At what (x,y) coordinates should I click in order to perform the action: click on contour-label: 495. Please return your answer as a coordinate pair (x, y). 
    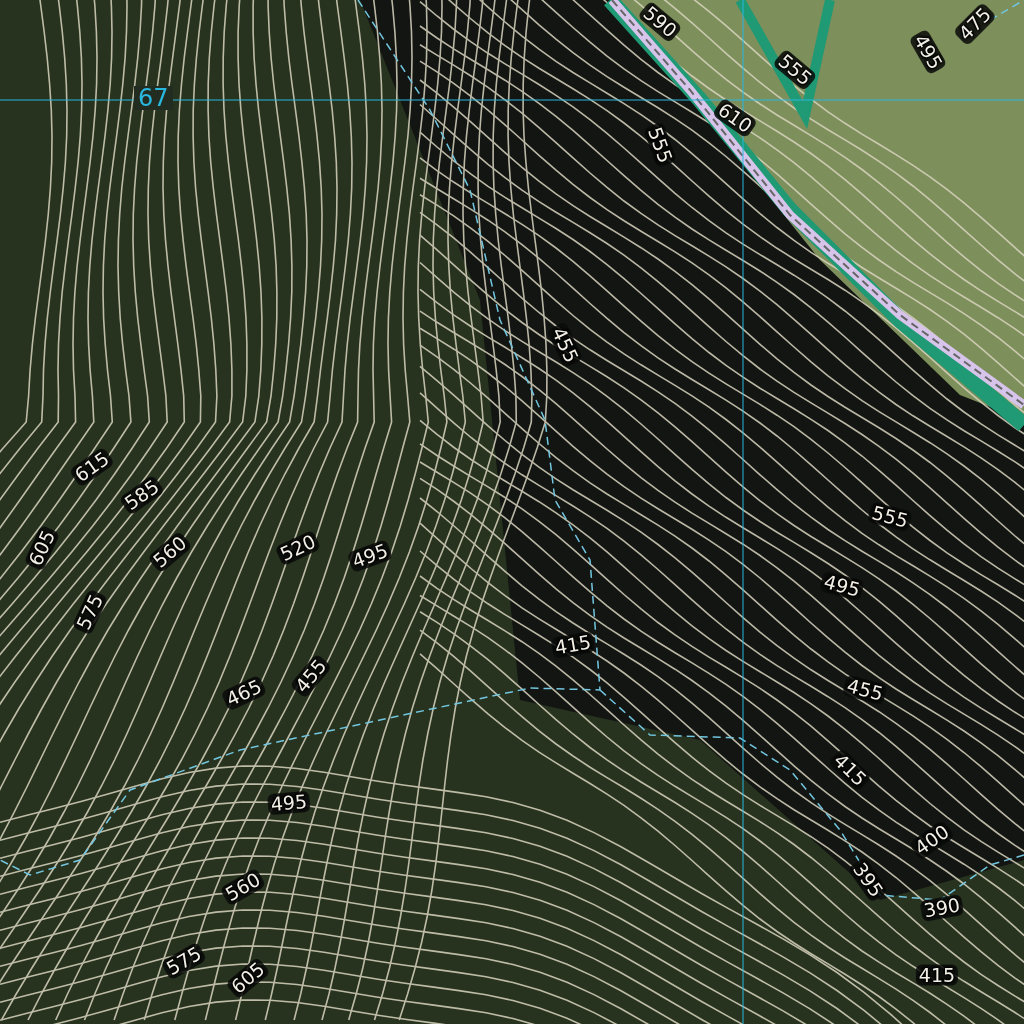
    Looking at the image, I should click on (289, 803).